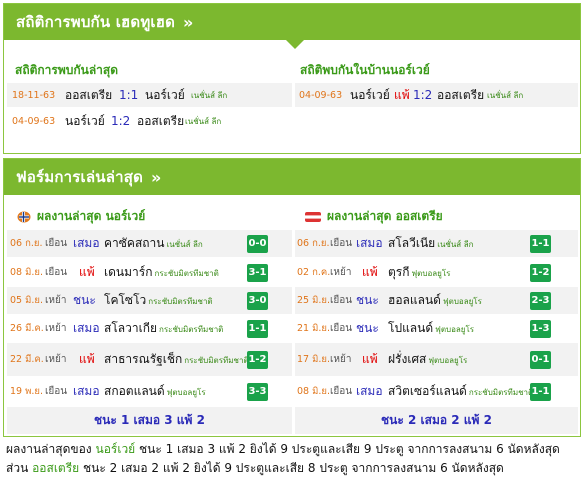  What do you see at coordinates (313, 300) in the screenshot?
I see `match-date: 25 มิ.ย.` at bounding box center [313, 300].